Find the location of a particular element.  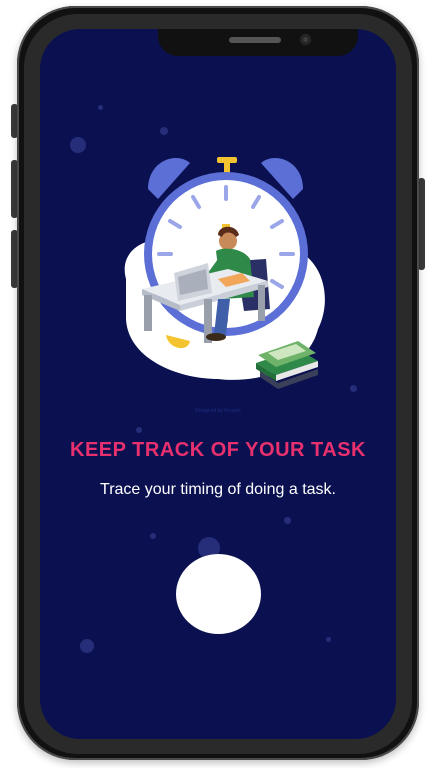

onboarding-subtitle: Trace your timing of doing a task. is located at coordinates (218, 489).